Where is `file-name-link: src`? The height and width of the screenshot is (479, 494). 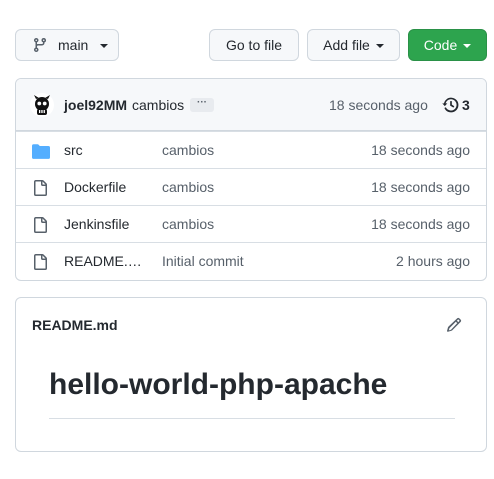 file-name-link: src is located at coordinates (106, 150).